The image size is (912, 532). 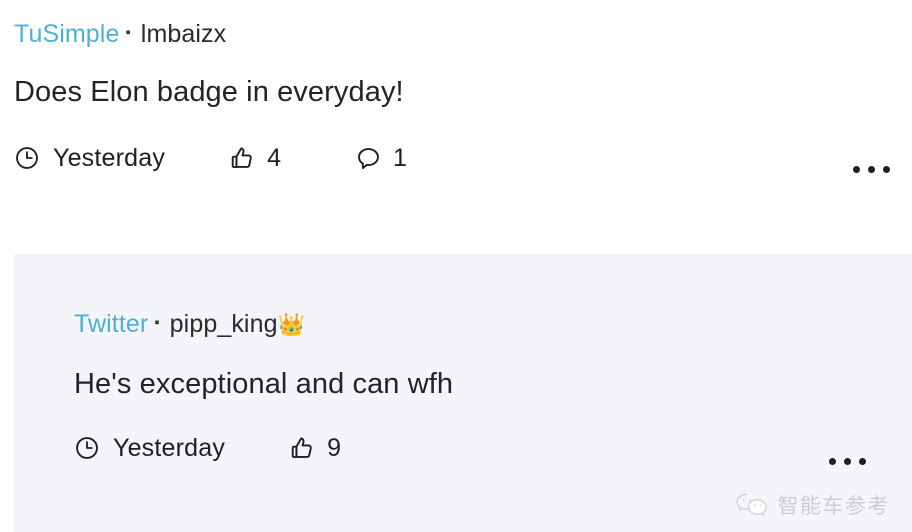 I want to click on reply-like-count: 9, so click(x=334, y=447).